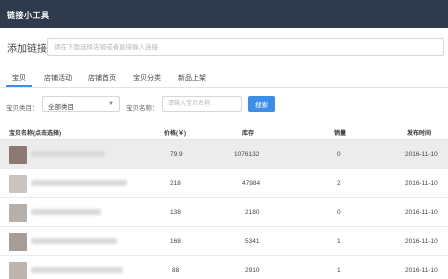 The image size is (448, 279). What do you see at coordinates (224, 183) in the screenshot?
I see `table-row: 218 47984 2 2016-11-10` at bounding box center [224, 183].